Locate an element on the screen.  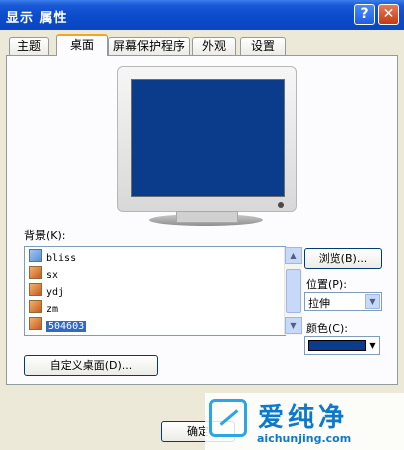
color-picker: ▼ is located at coordinates (342, 345).